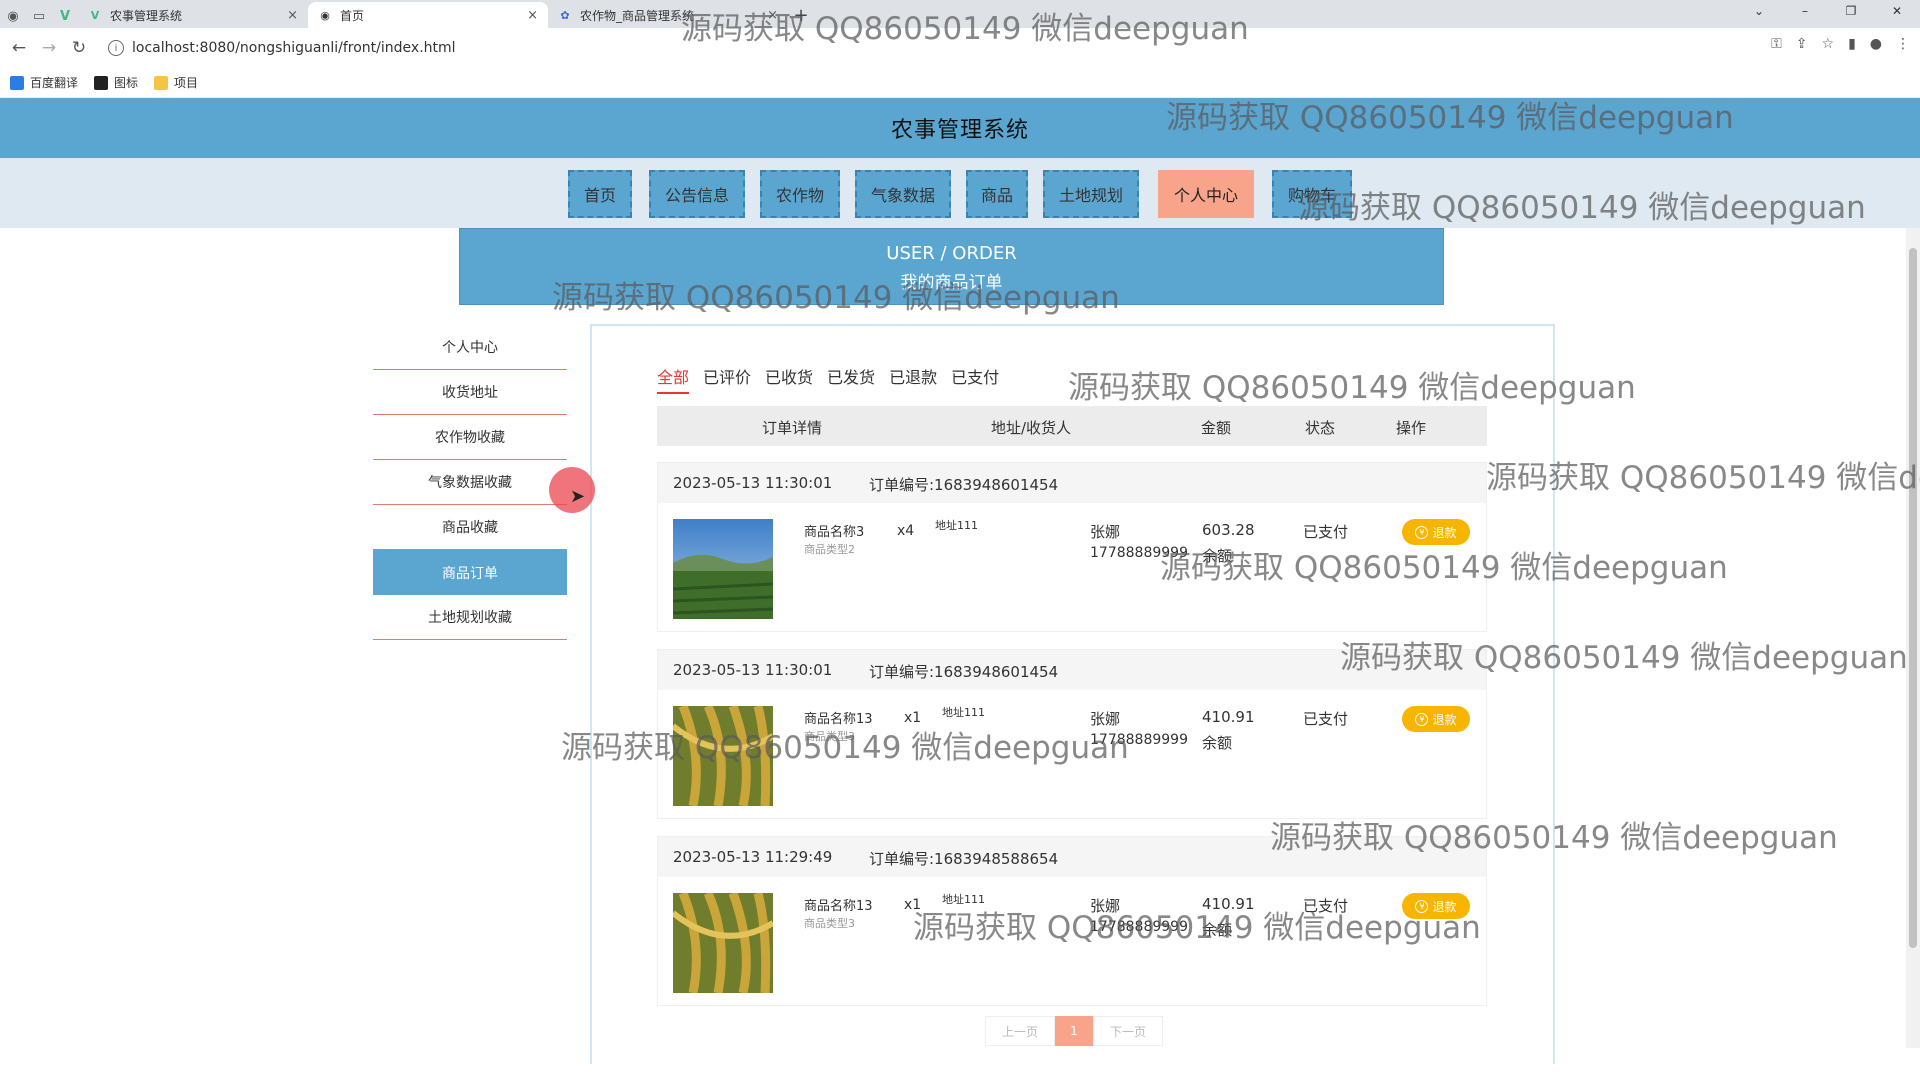  Describe the element at coordinates (906, 531) in the screenshot. I see `product-quantity: x4` at that location.